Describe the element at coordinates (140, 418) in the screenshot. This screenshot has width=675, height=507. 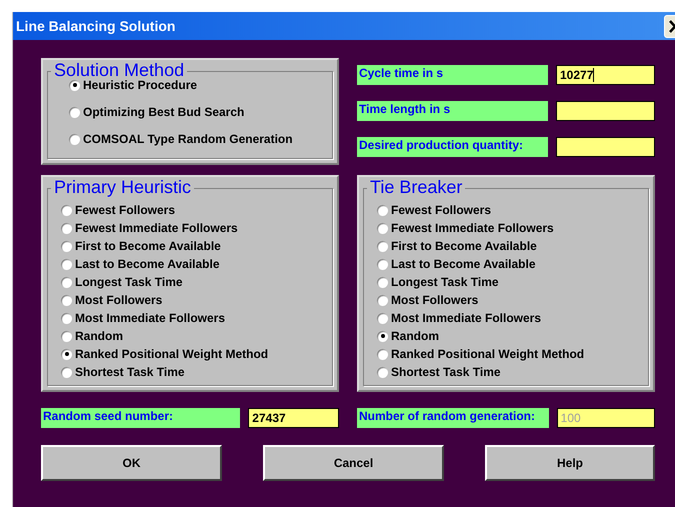
I see `field-label: Random seed number:` at that location.